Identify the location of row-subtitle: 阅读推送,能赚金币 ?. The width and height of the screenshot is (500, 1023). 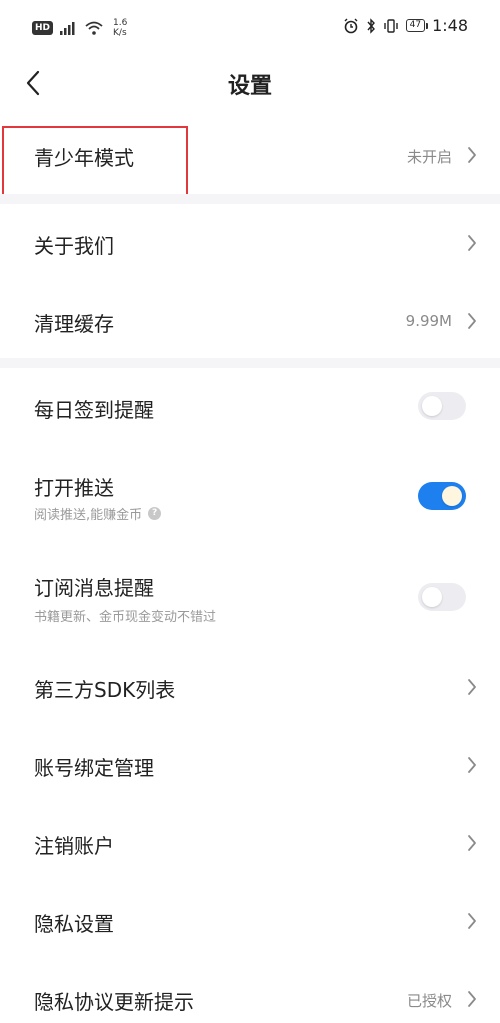
(98, 513).